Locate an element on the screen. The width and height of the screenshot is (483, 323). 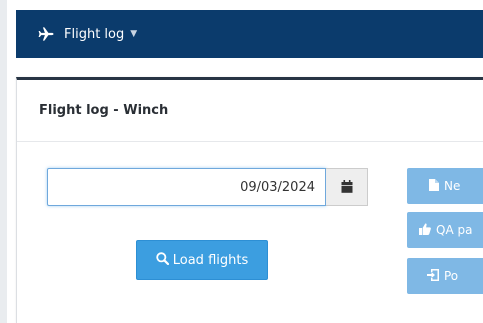
left-gutter is located at coordinates (3, 161).